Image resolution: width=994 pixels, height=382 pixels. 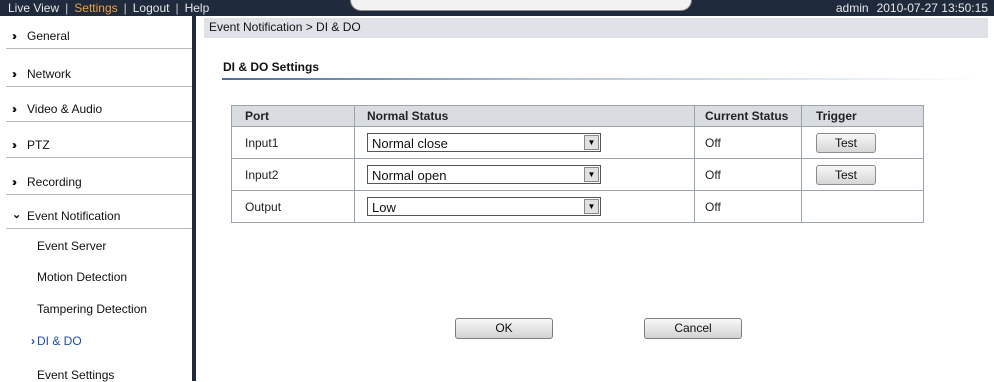 What do you see at coordinates (271, 67) in the screenshot?
I see `section-title: DI & DO Settings` at bounding box center [271, 67].